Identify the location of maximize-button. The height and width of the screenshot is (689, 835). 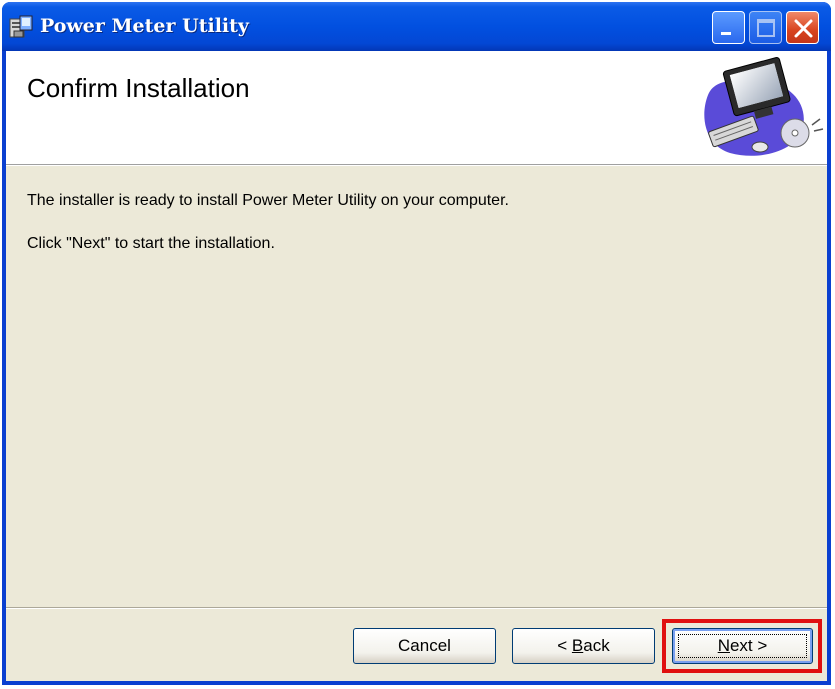
(765, 27).